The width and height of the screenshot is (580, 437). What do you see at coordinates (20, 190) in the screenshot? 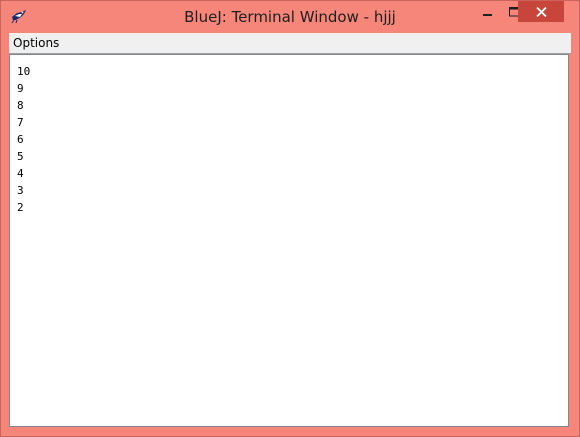
I see `output-line: 3` at bounding box center [20, 190].